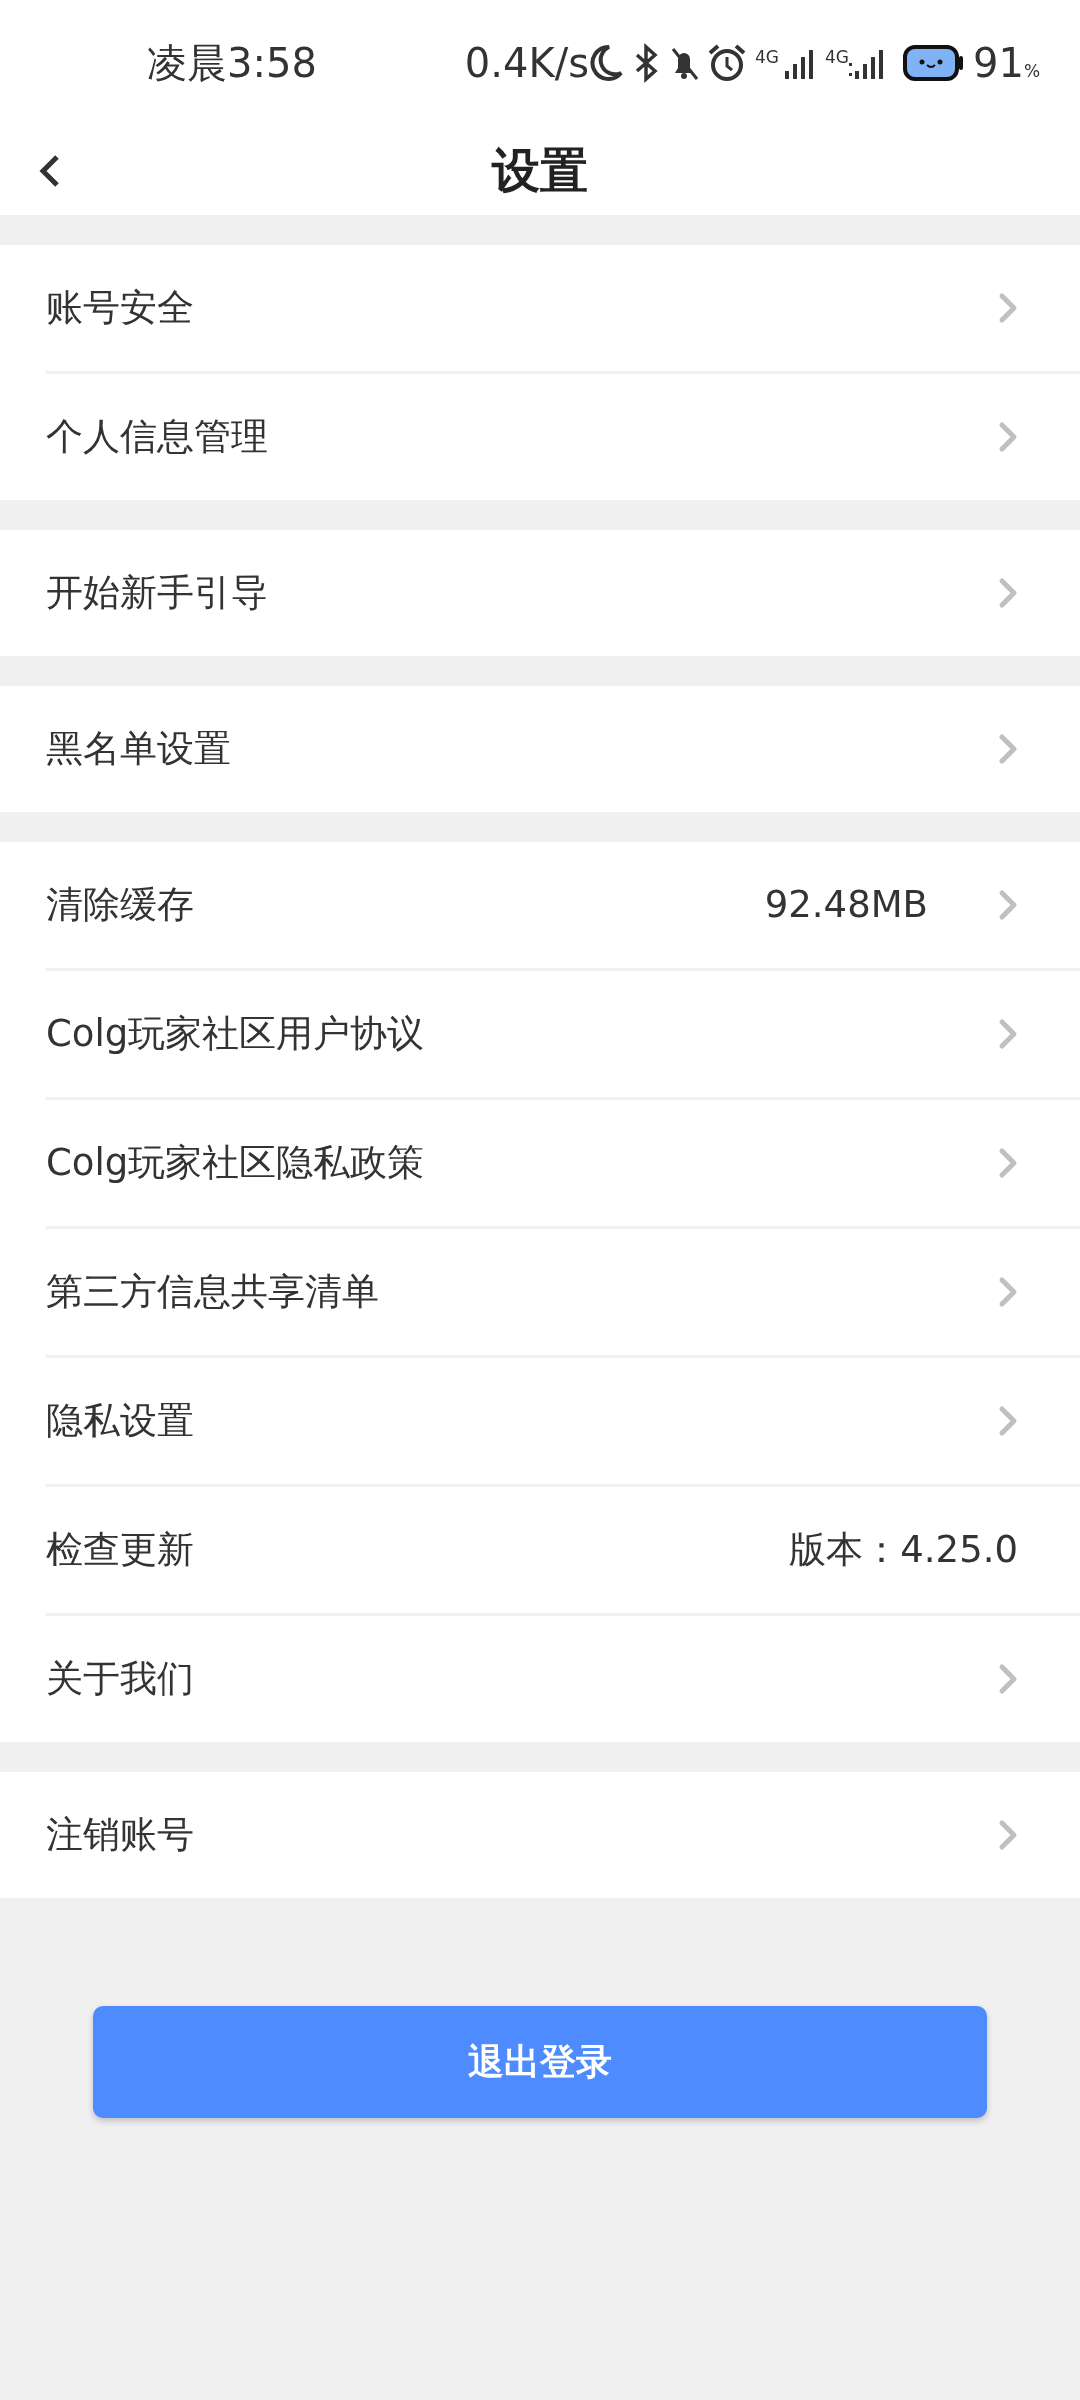 The width and height of the screenshot is (1080, 2400). I want to click on settings-row: 第三方信息共享清单, so click(540, 1292).